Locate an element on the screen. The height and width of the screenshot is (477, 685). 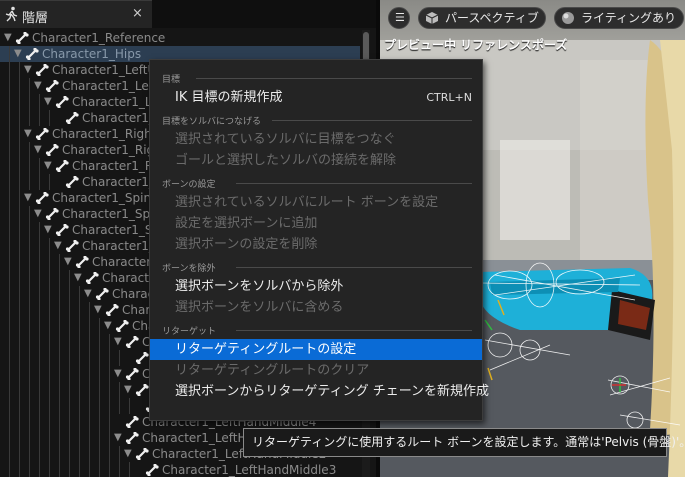
tree-row: Character1_LeftHandMiddle3 is located at coordinates (180, 469).